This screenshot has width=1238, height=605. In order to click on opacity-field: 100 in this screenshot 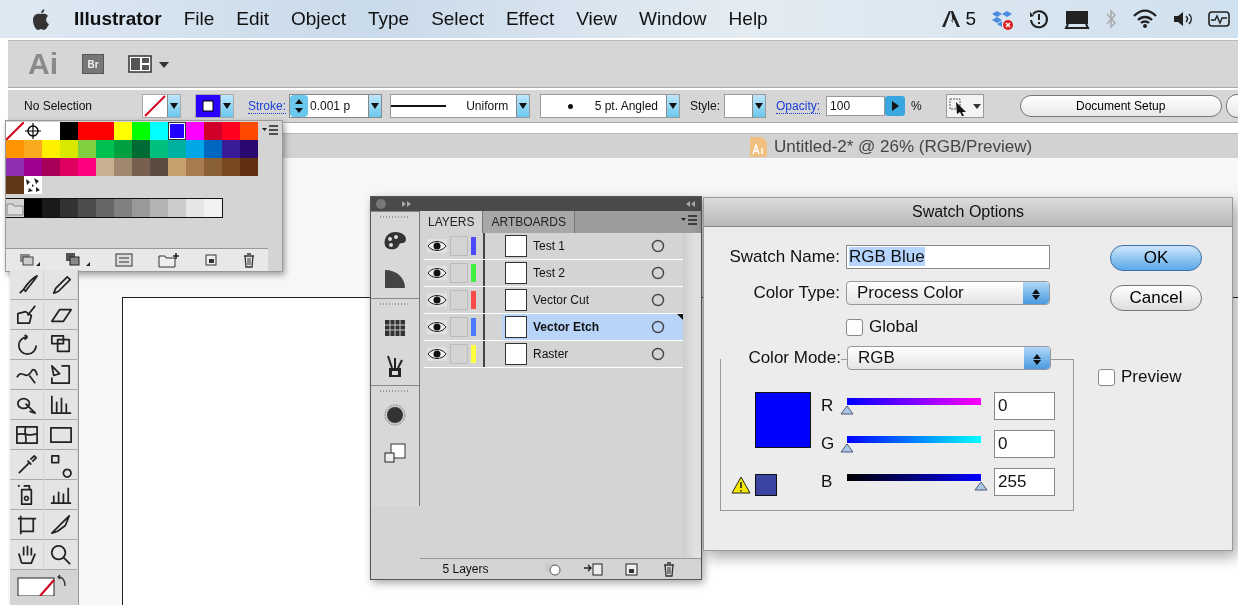, I will do `click(856, 106)`.